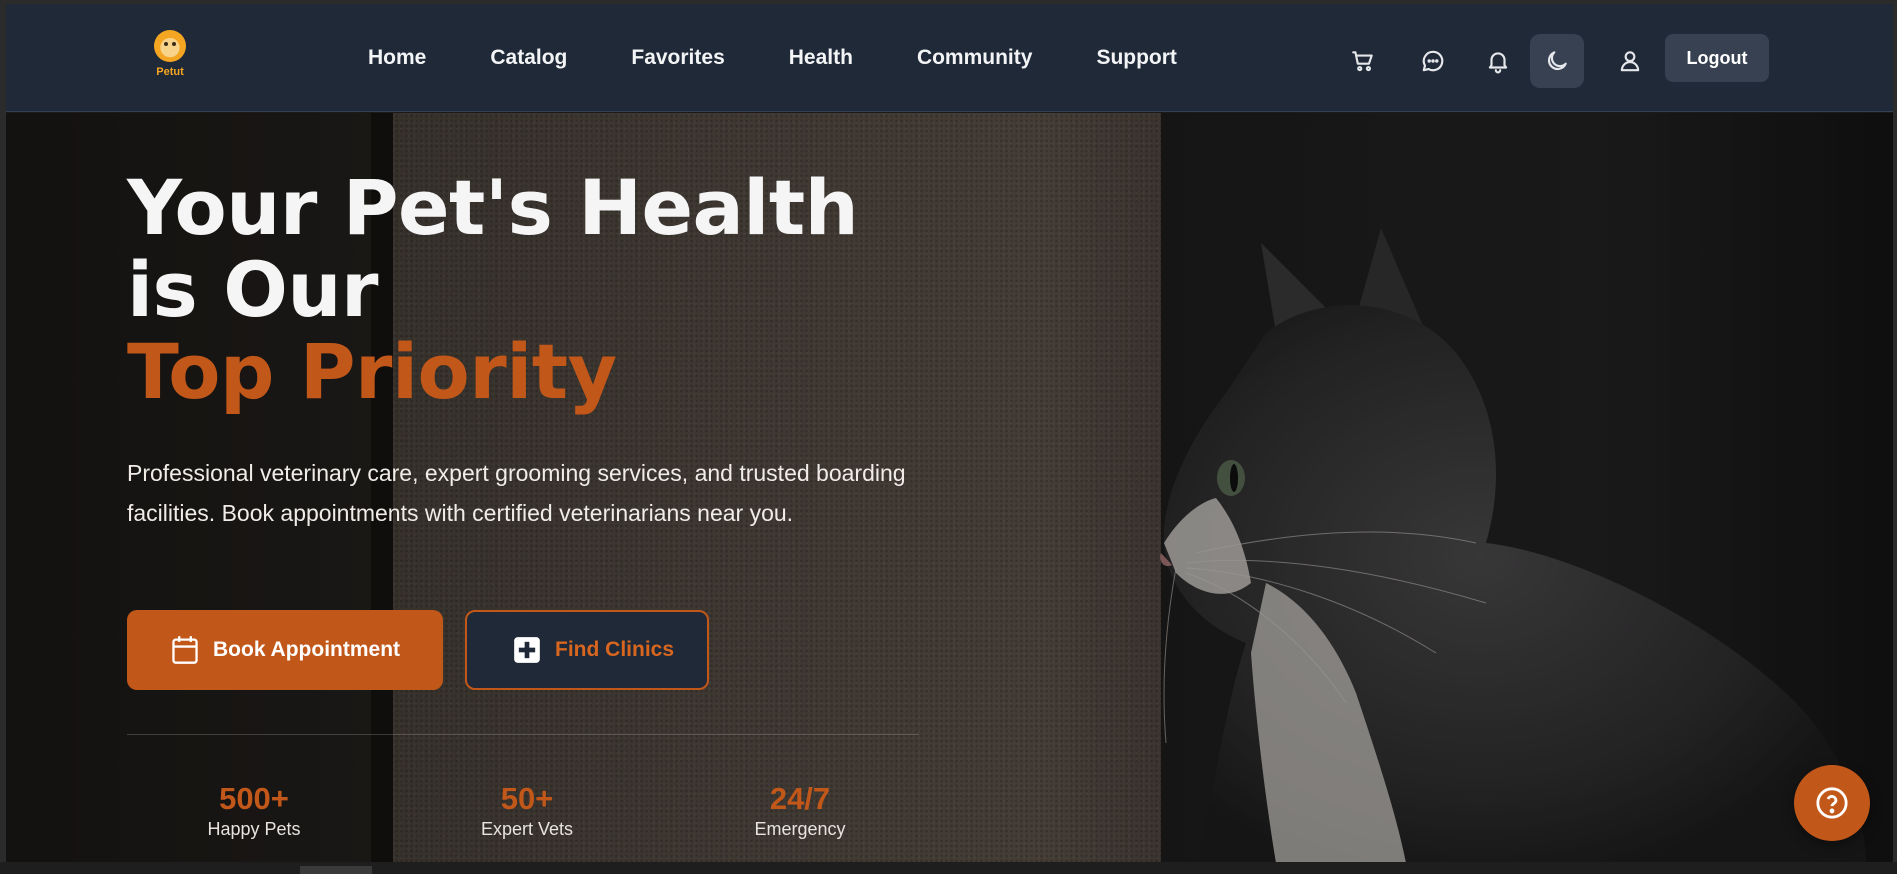  Describe the element at coordinates (677, 58) in the screenshot. I see `nav-favorites-link: Favorites` at that location.